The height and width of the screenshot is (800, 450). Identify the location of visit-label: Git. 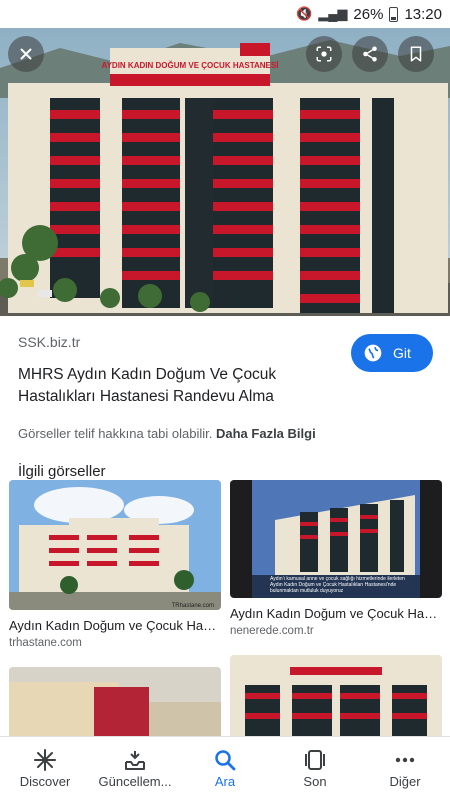
(402, 353).